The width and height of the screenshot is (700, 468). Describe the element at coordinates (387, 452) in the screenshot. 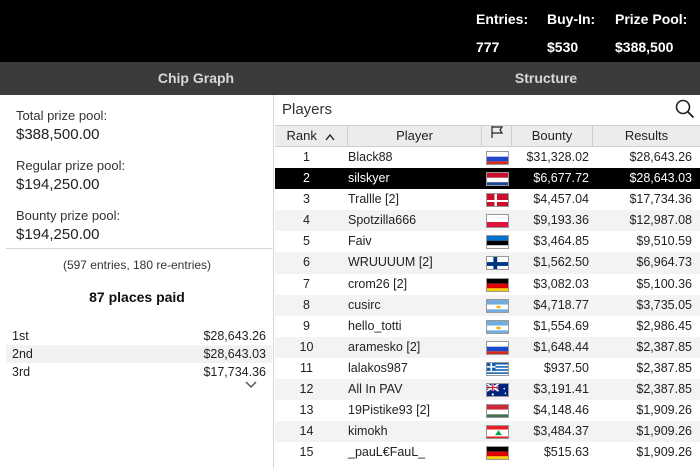

I see `player-name-cell: _pauL€FauL_` at that location.